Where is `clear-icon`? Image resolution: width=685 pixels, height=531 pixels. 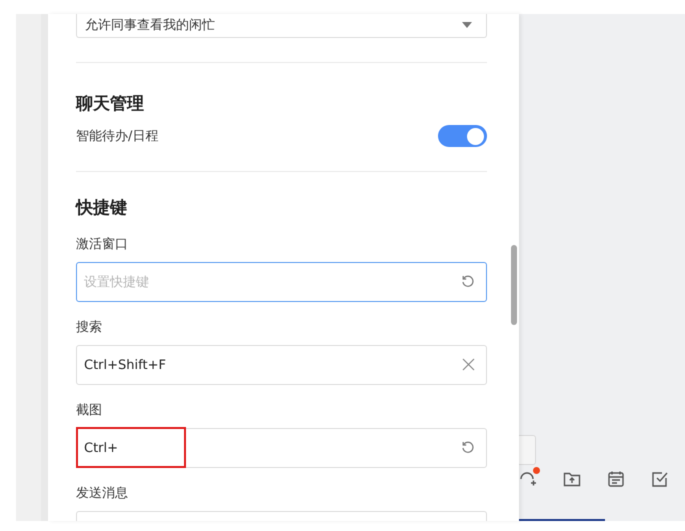
clear-icon is located at coordinates (468, 365).